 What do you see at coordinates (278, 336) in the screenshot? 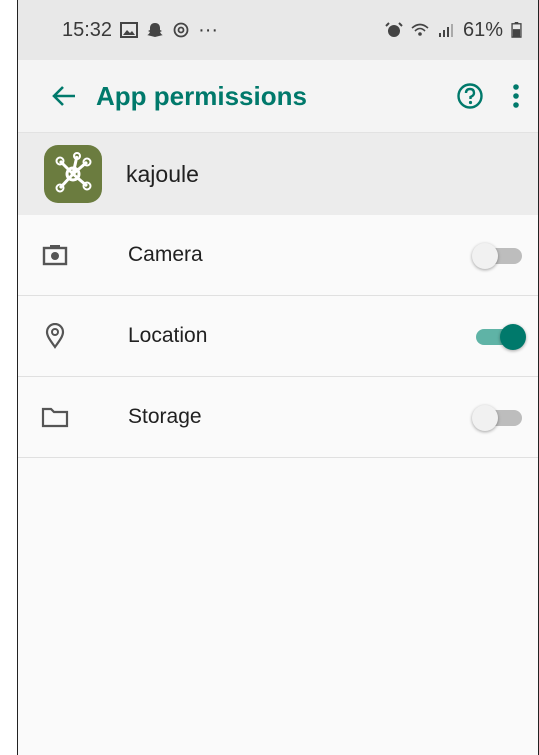
I see `permission-row-location: Location` at bounding box center [278, 336].